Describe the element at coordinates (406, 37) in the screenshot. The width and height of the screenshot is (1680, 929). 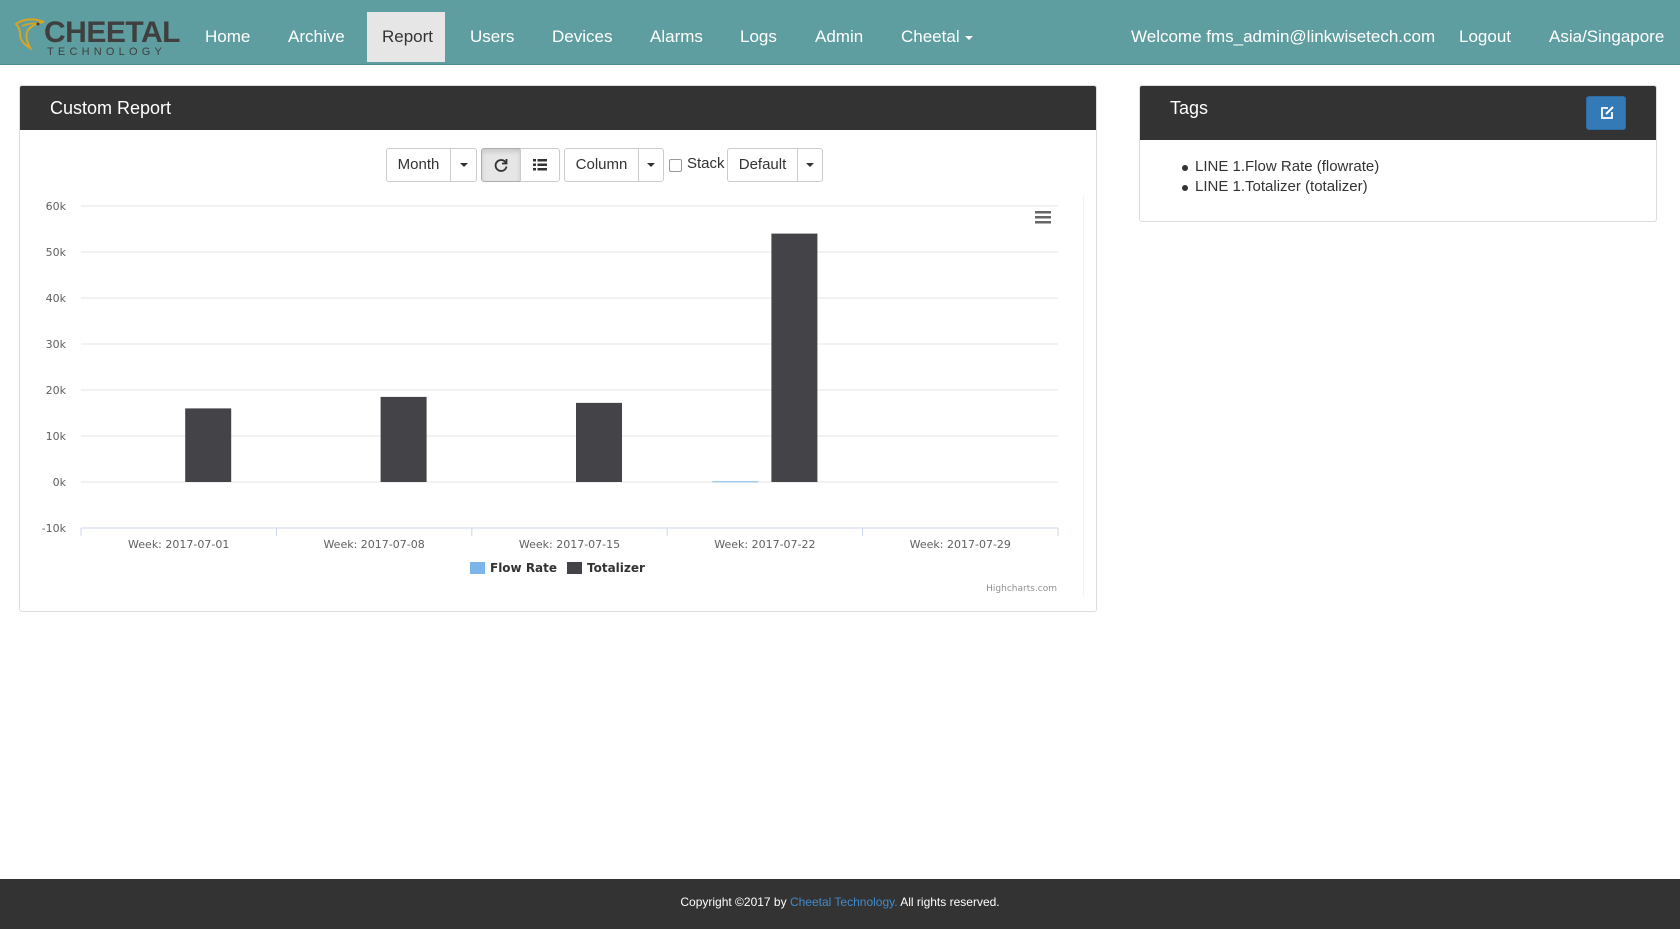
I see `nav-report: Report` at that location.